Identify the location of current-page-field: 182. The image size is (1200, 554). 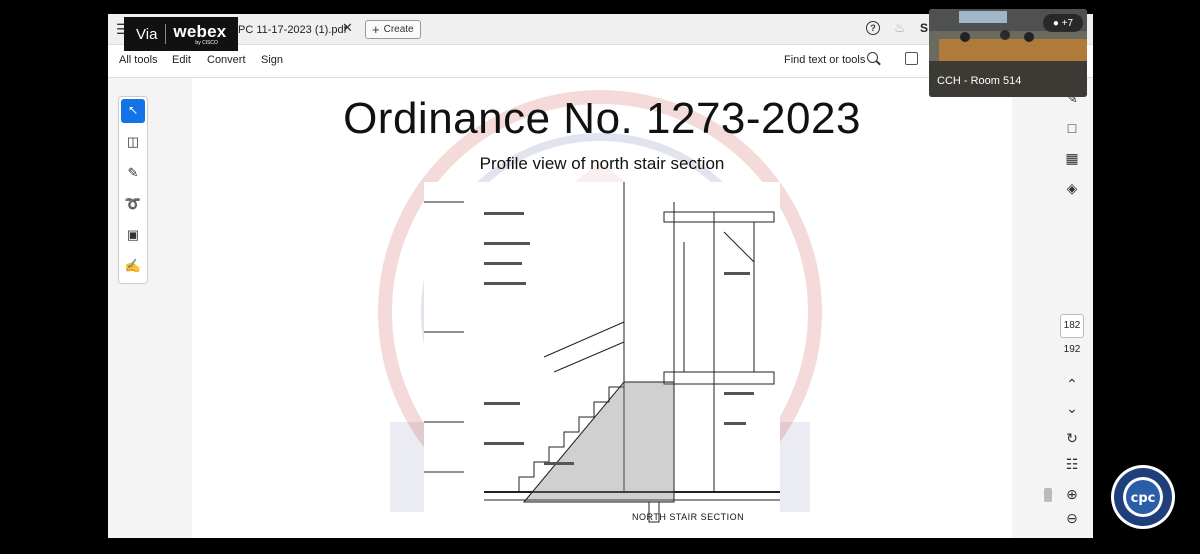
(1072, 326).